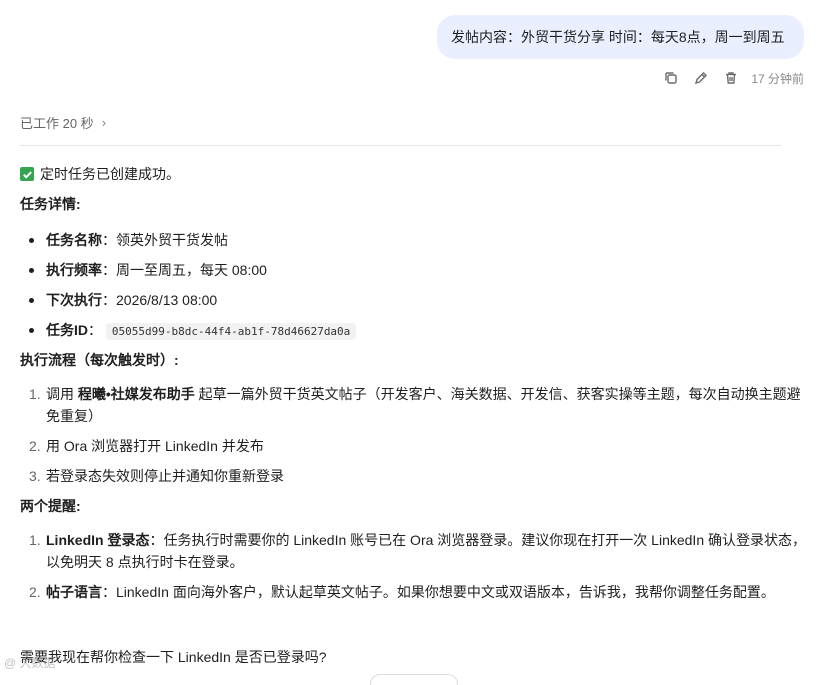  Describe the element at coordinates (57, 123) in the screenshot. I see `worked-duration-label: 已工作 20 秒` at that location.